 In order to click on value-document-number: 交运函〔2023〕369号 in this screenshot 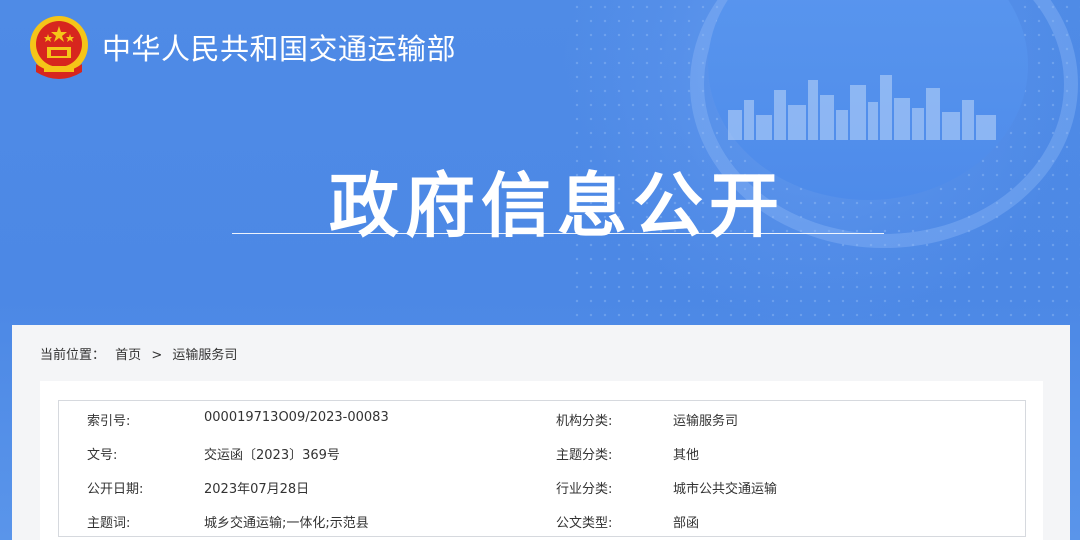, I will do `click(272, 455)`.